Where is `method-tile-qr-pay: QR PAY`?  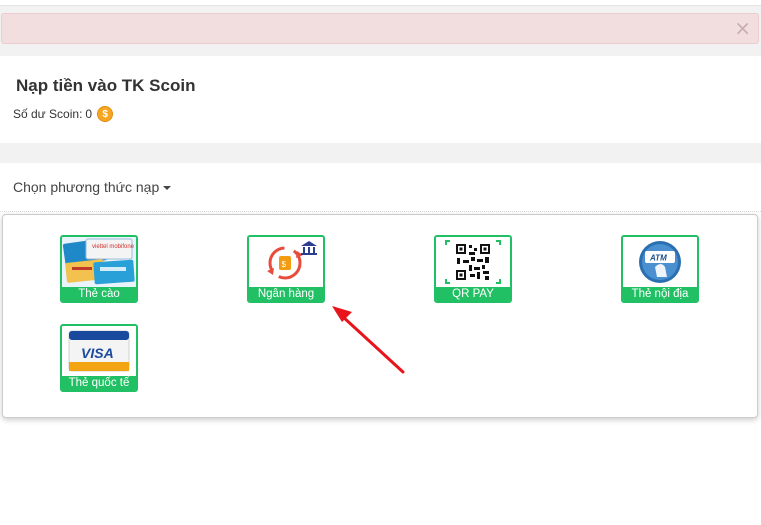
method-tile-qr-pay: QR PAY is located at coordinates (473, 269).